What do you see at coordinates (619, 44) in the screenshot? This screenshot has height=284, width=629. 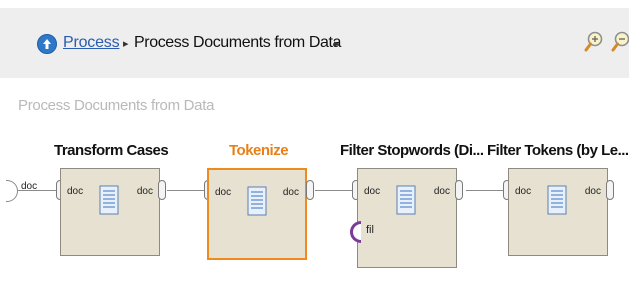 I see `zoom-out-icon` at bounding box center [619, 44].